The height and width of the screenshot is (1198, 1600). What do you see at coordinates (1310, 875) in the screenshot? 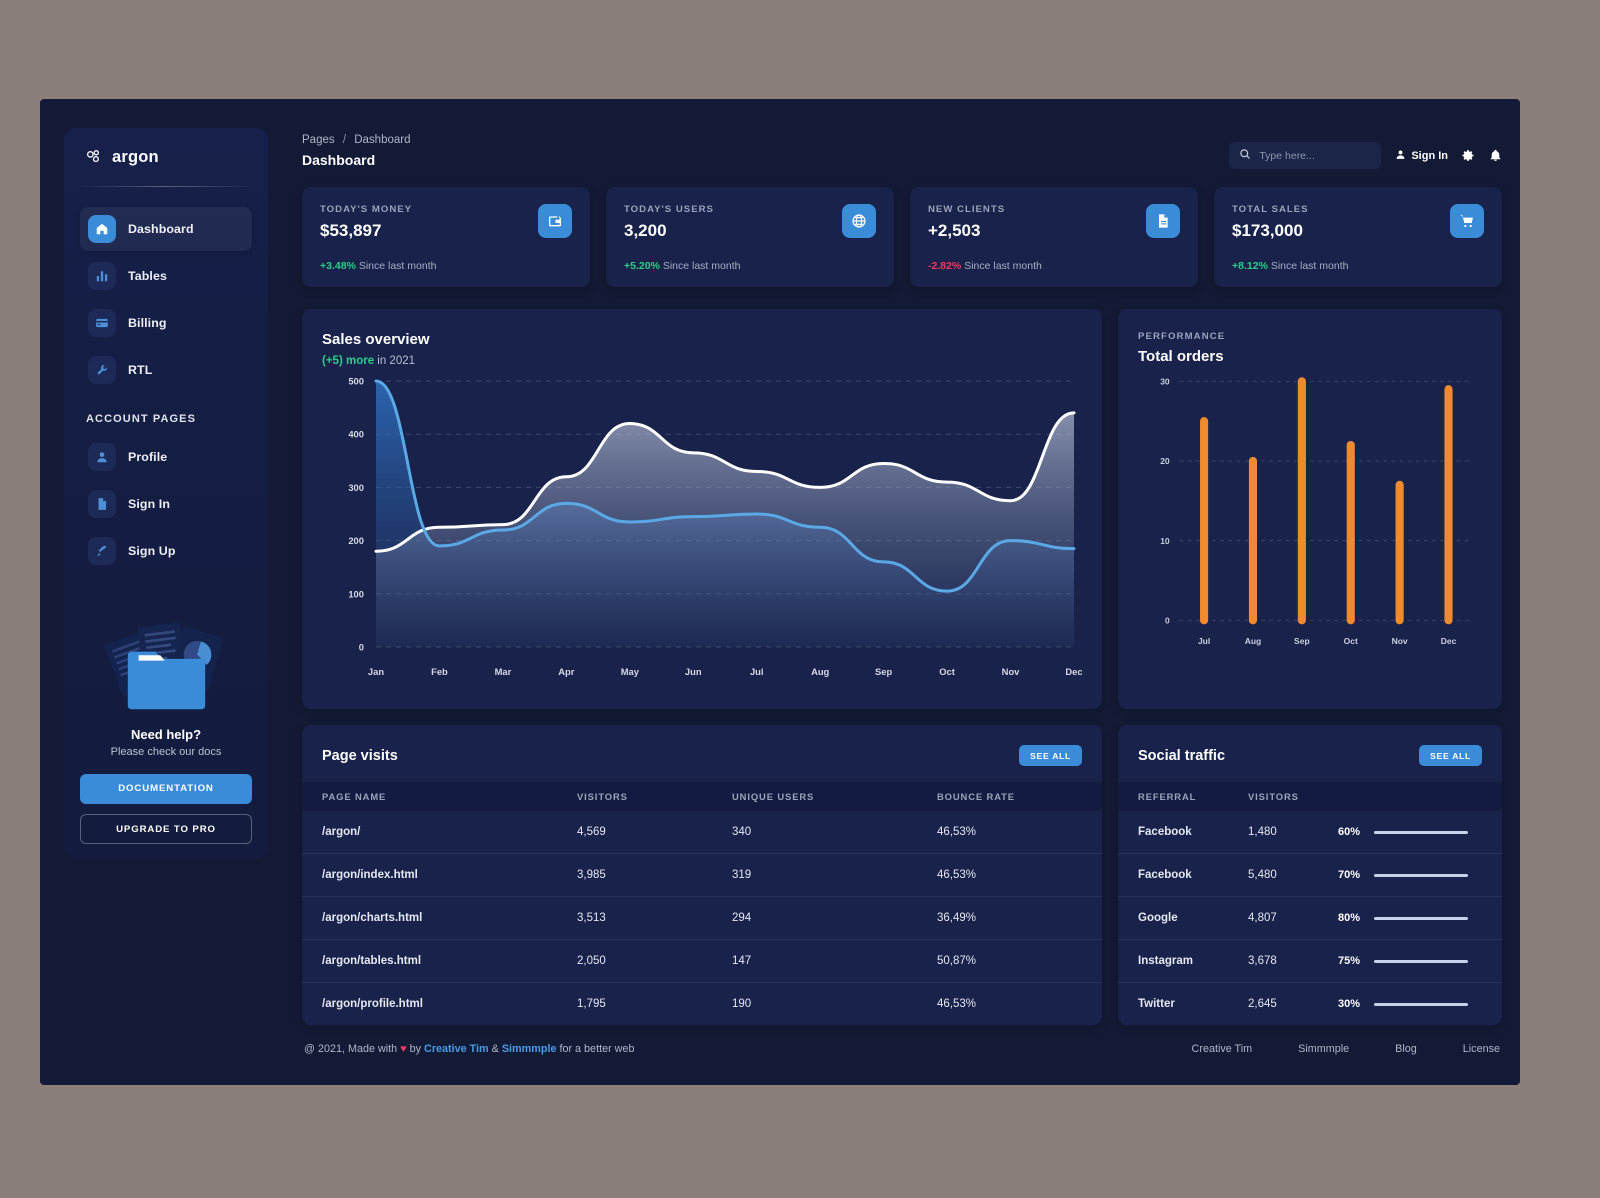
I see `table-row: Facebook 5,480 70%` at bounding box center [1310, 875].